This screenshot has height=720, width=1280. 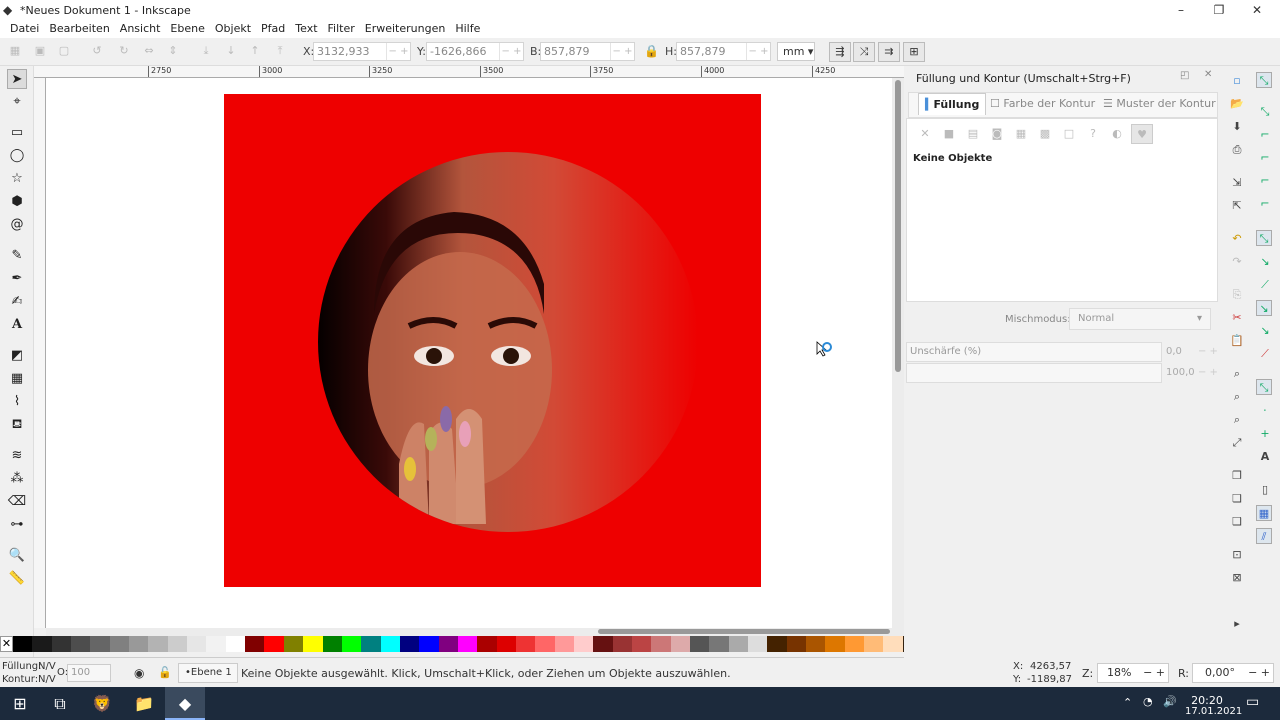 I want to click on fill-value: N/V, so click(x=47, y=666).